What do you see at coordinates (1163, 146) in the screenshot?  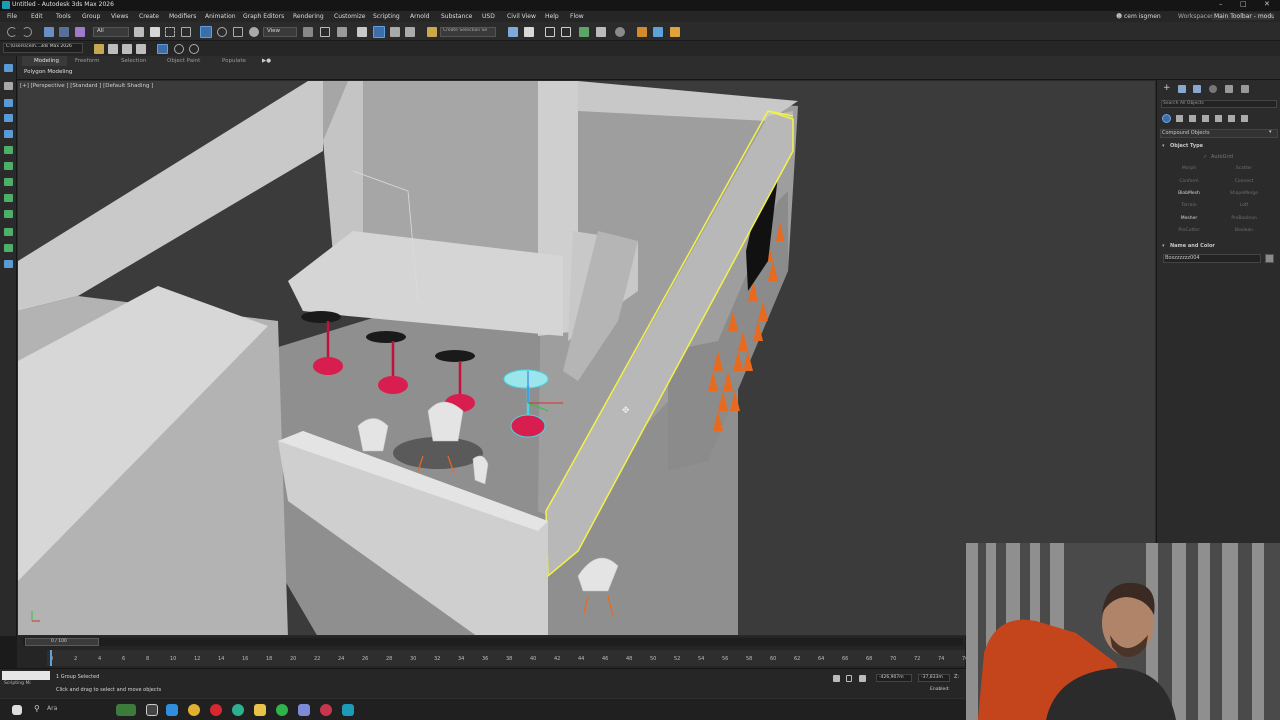 I see `collapse-icon: ▾` at bounding box center [1163, 146].